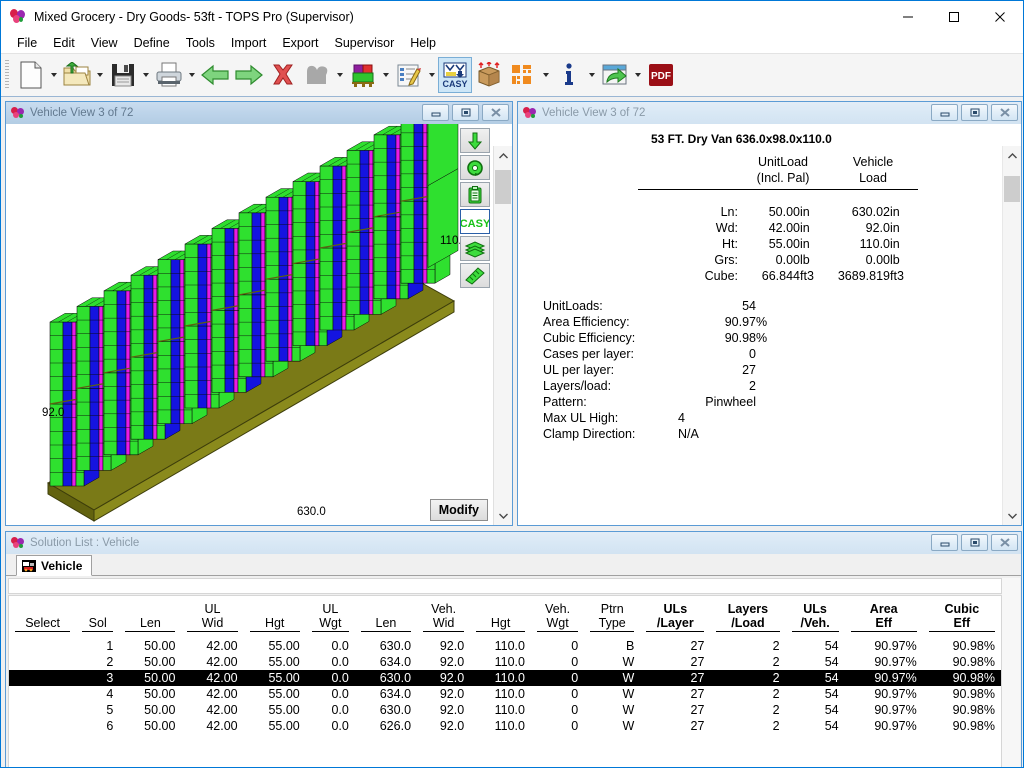  I want to click on maximize-button, so click(954, 16).